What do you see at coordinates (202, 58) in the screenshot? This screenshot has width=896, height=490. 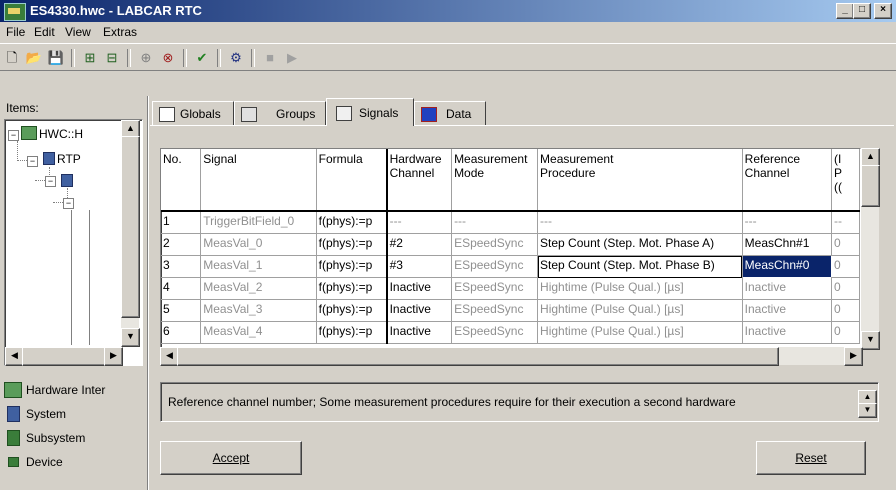 I see `check-icon: ✔` at bounding box center [202, 58].